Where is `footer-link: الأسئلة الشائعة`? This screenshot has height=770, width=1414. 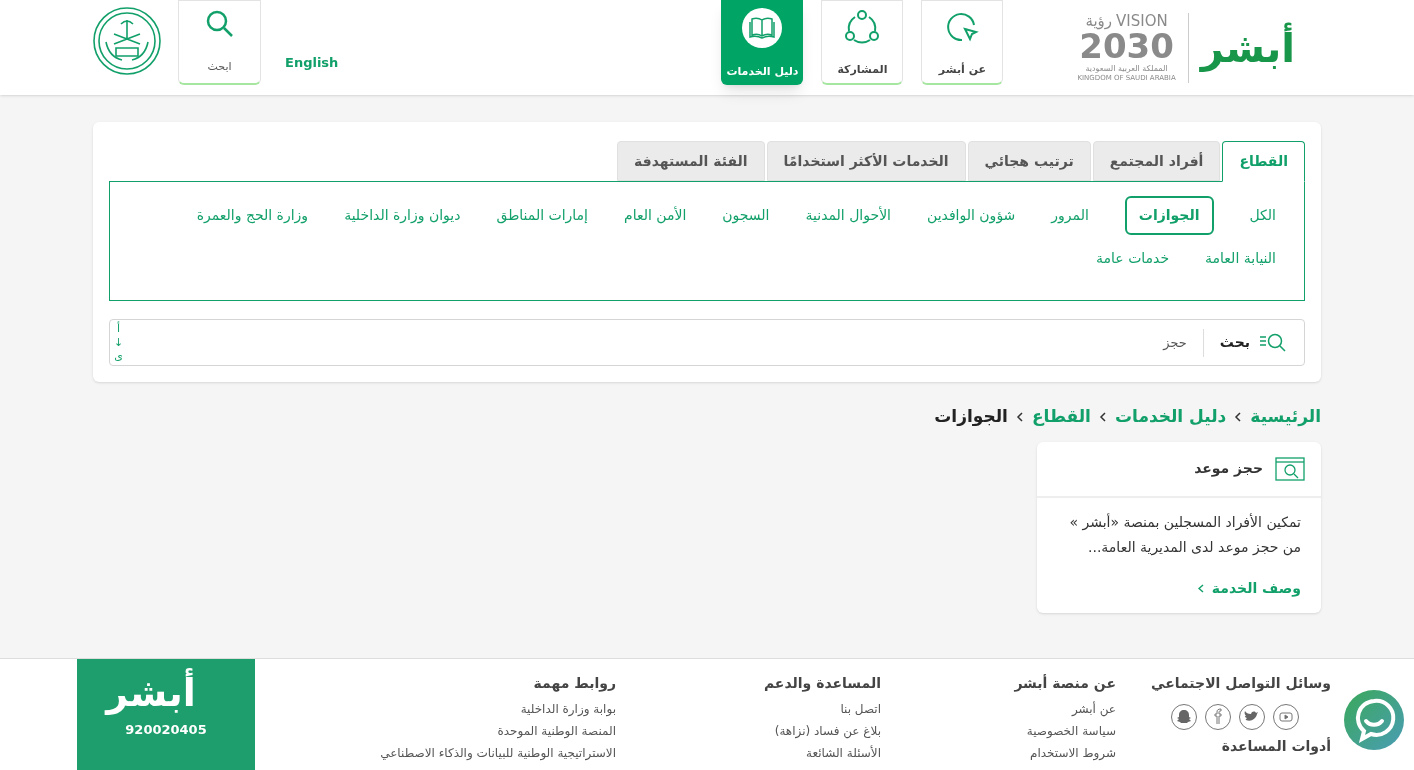
footer-link: الأسئلة الشائعة is located at coordinates (748, 753).